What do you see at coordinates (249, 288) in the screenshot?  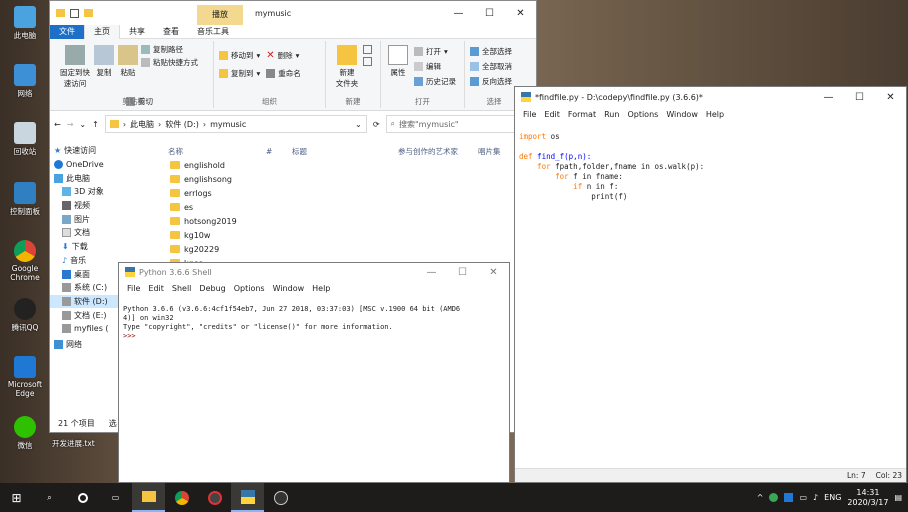 I see `menu-options: Options` at bounding box center [249, 288].